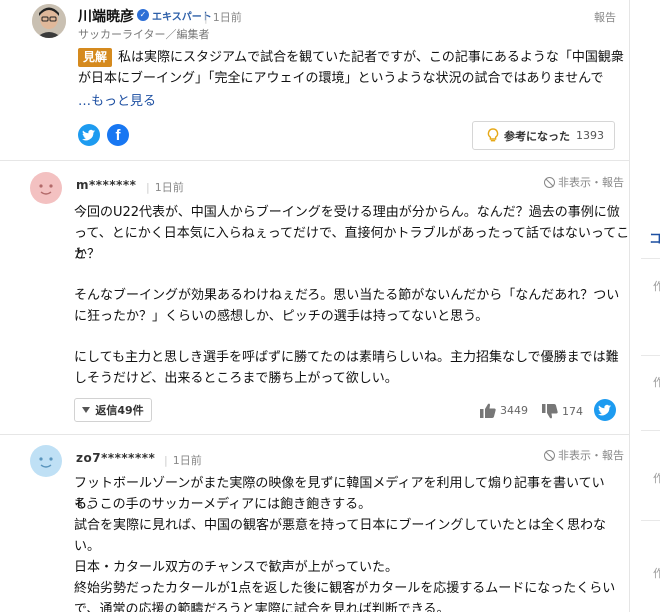  What do you see at coordinates (236, 378) in the screenshot?
I see `comment-line: しそうだけど、出来るところまで勝ち上がって欲しい。` at bounding box center [236, 378].